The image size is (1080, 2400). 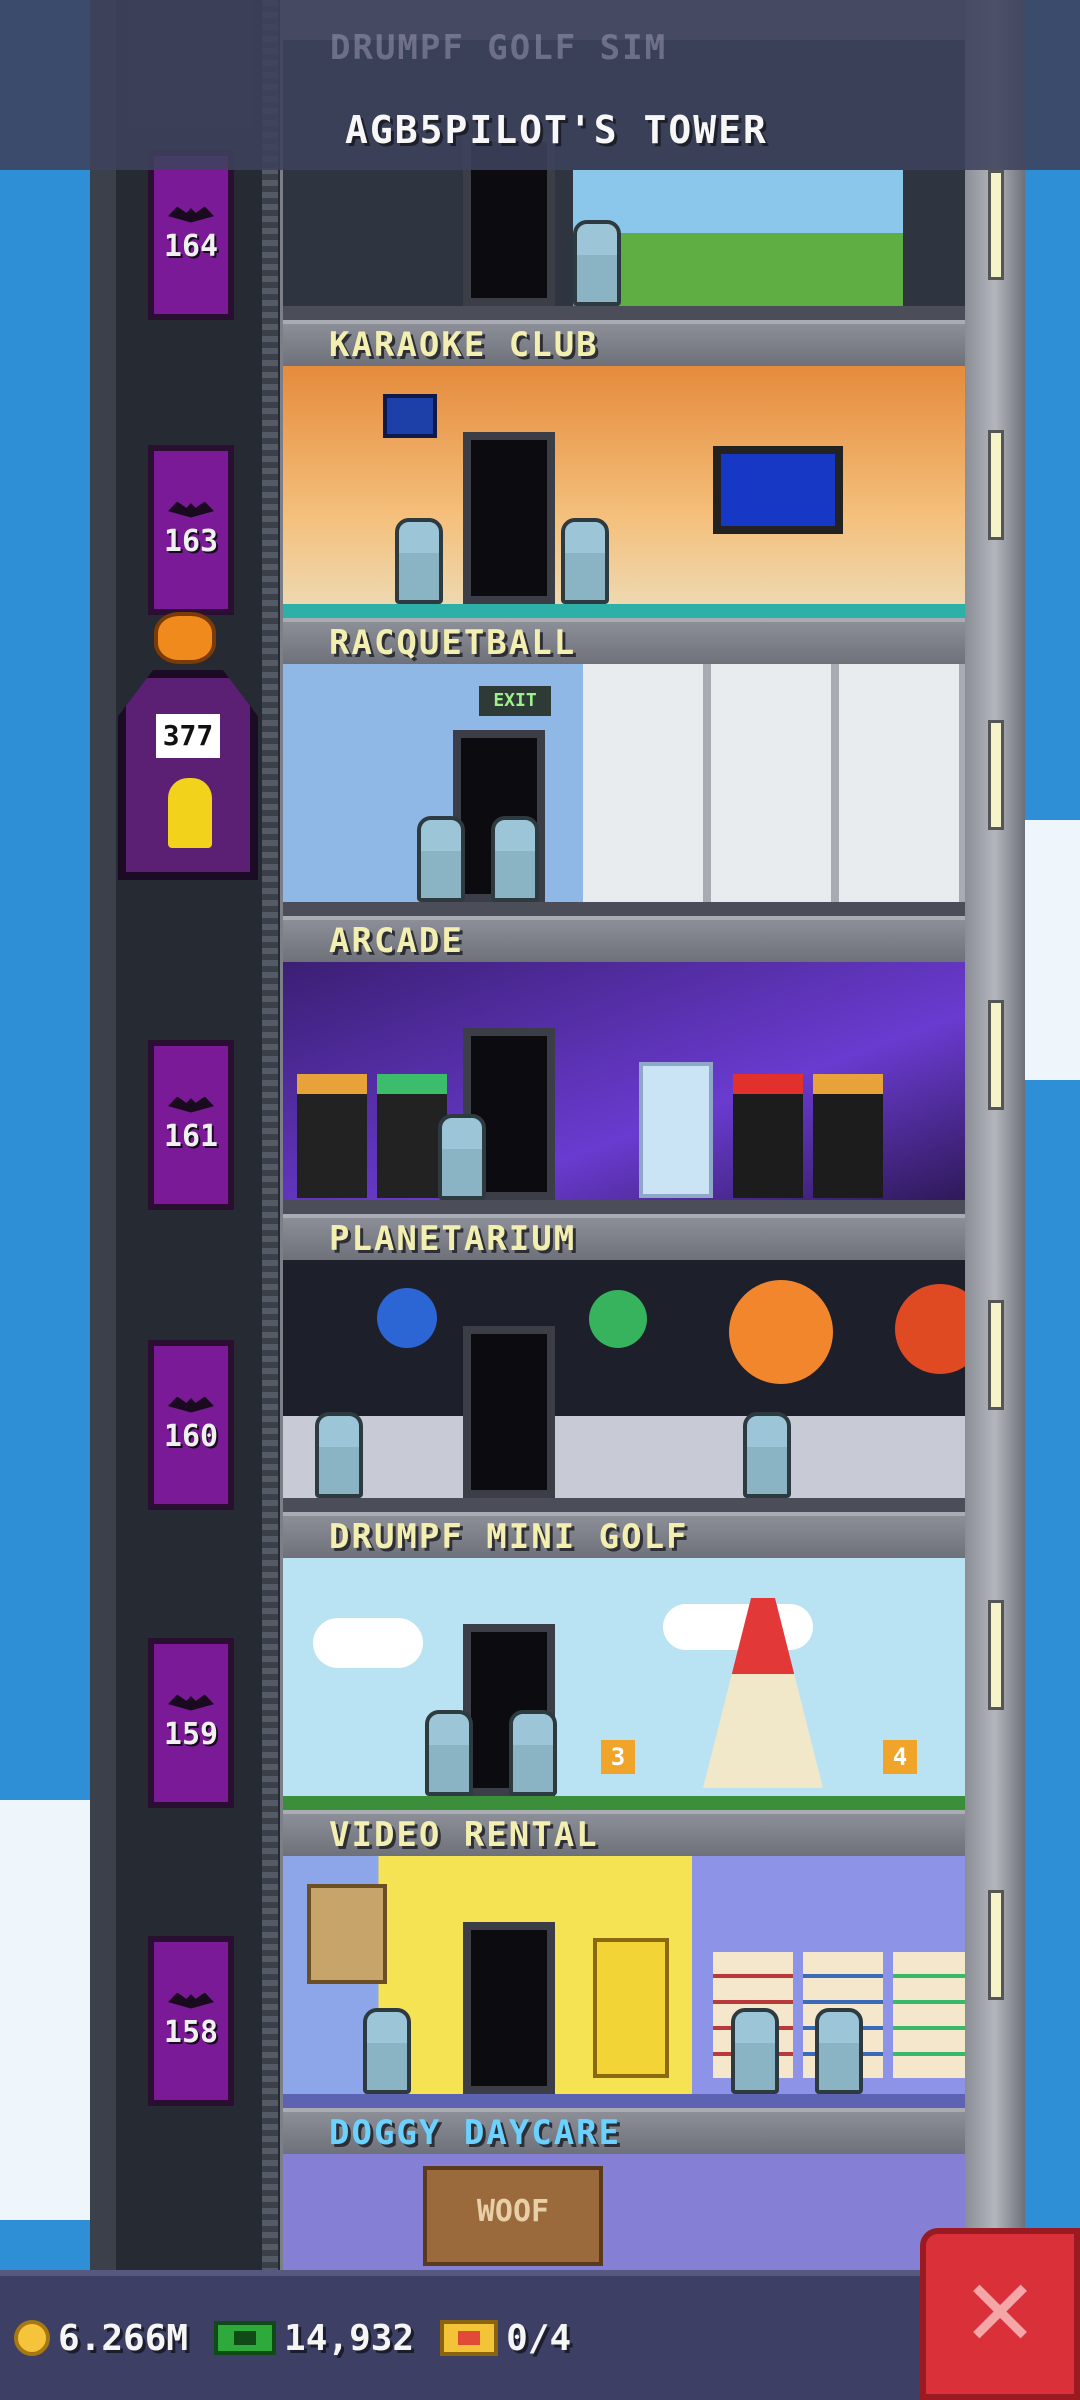 What do you see at coordinates (618, 1319) in the screenshot?
I see `planet-green` at bounding box center [618, 1319].